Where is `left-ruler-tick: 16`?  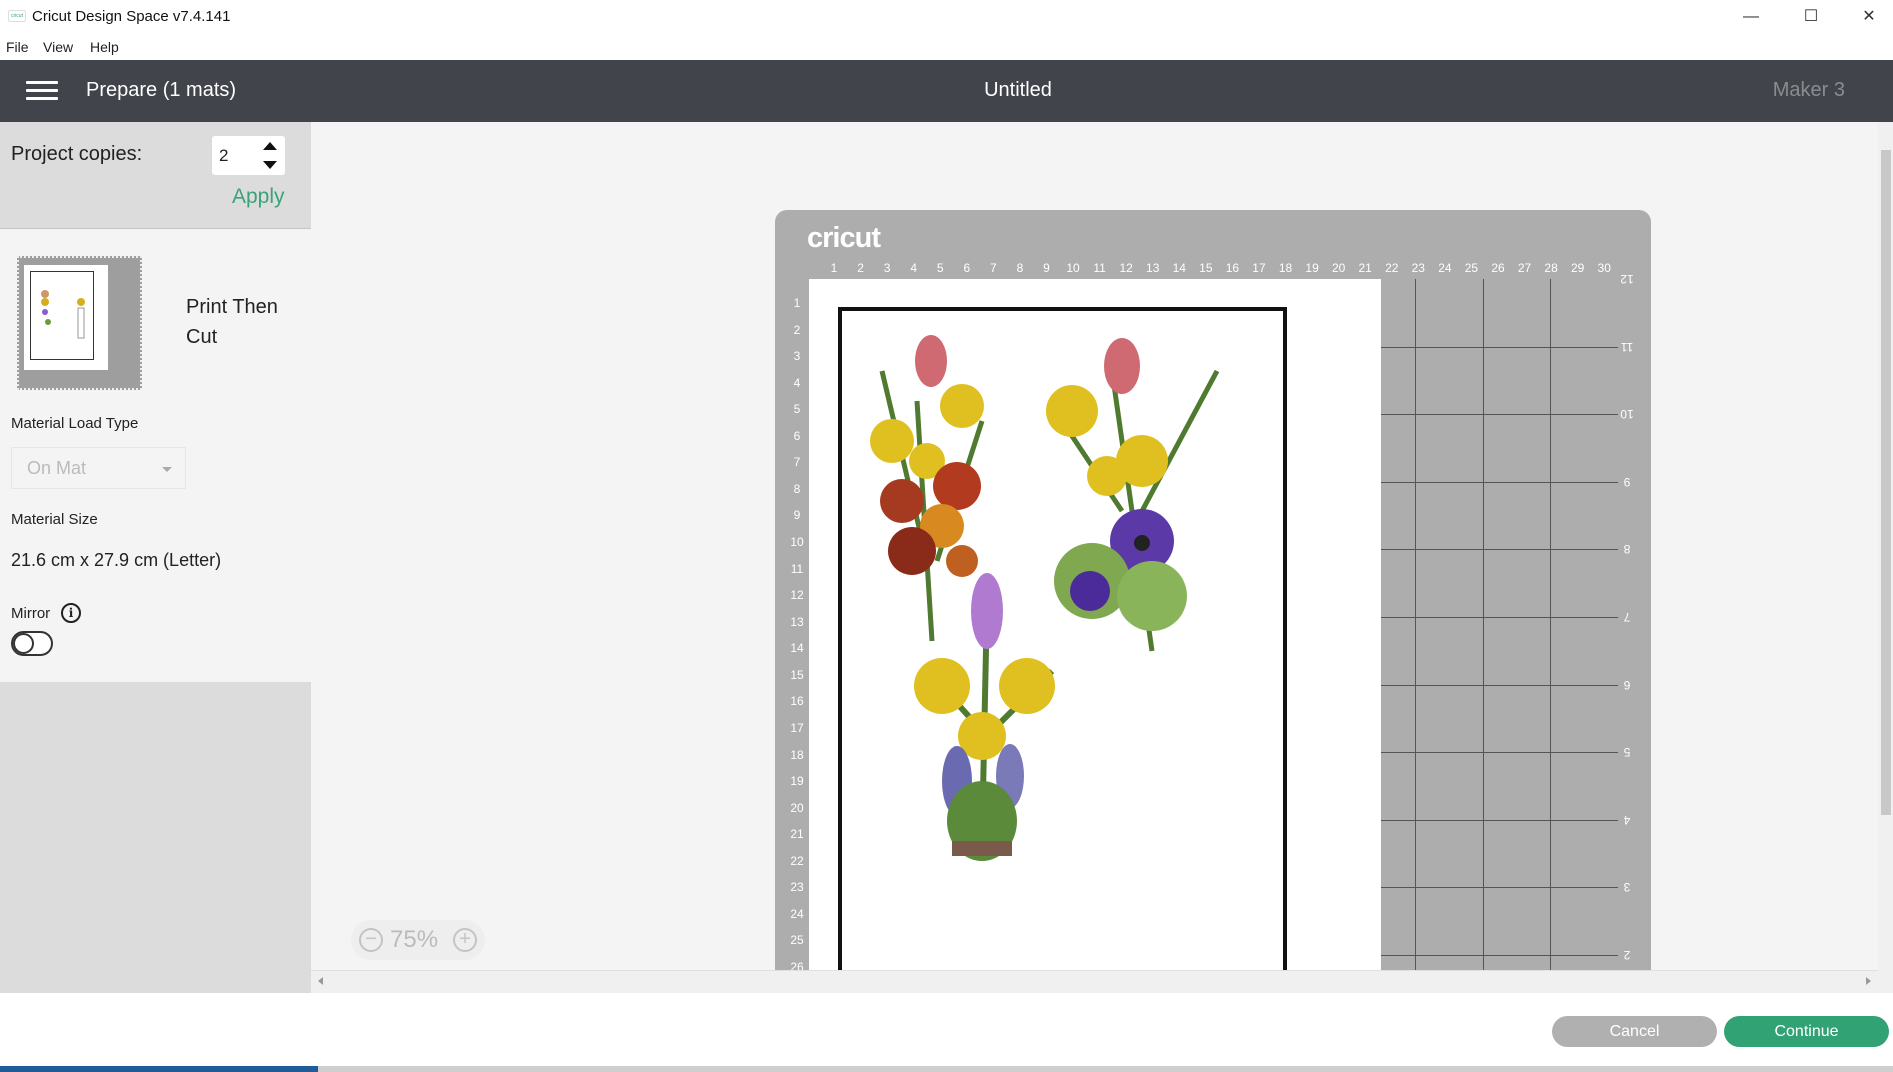 left-ruler-tick: 16 is located at coordinates (797, 701).